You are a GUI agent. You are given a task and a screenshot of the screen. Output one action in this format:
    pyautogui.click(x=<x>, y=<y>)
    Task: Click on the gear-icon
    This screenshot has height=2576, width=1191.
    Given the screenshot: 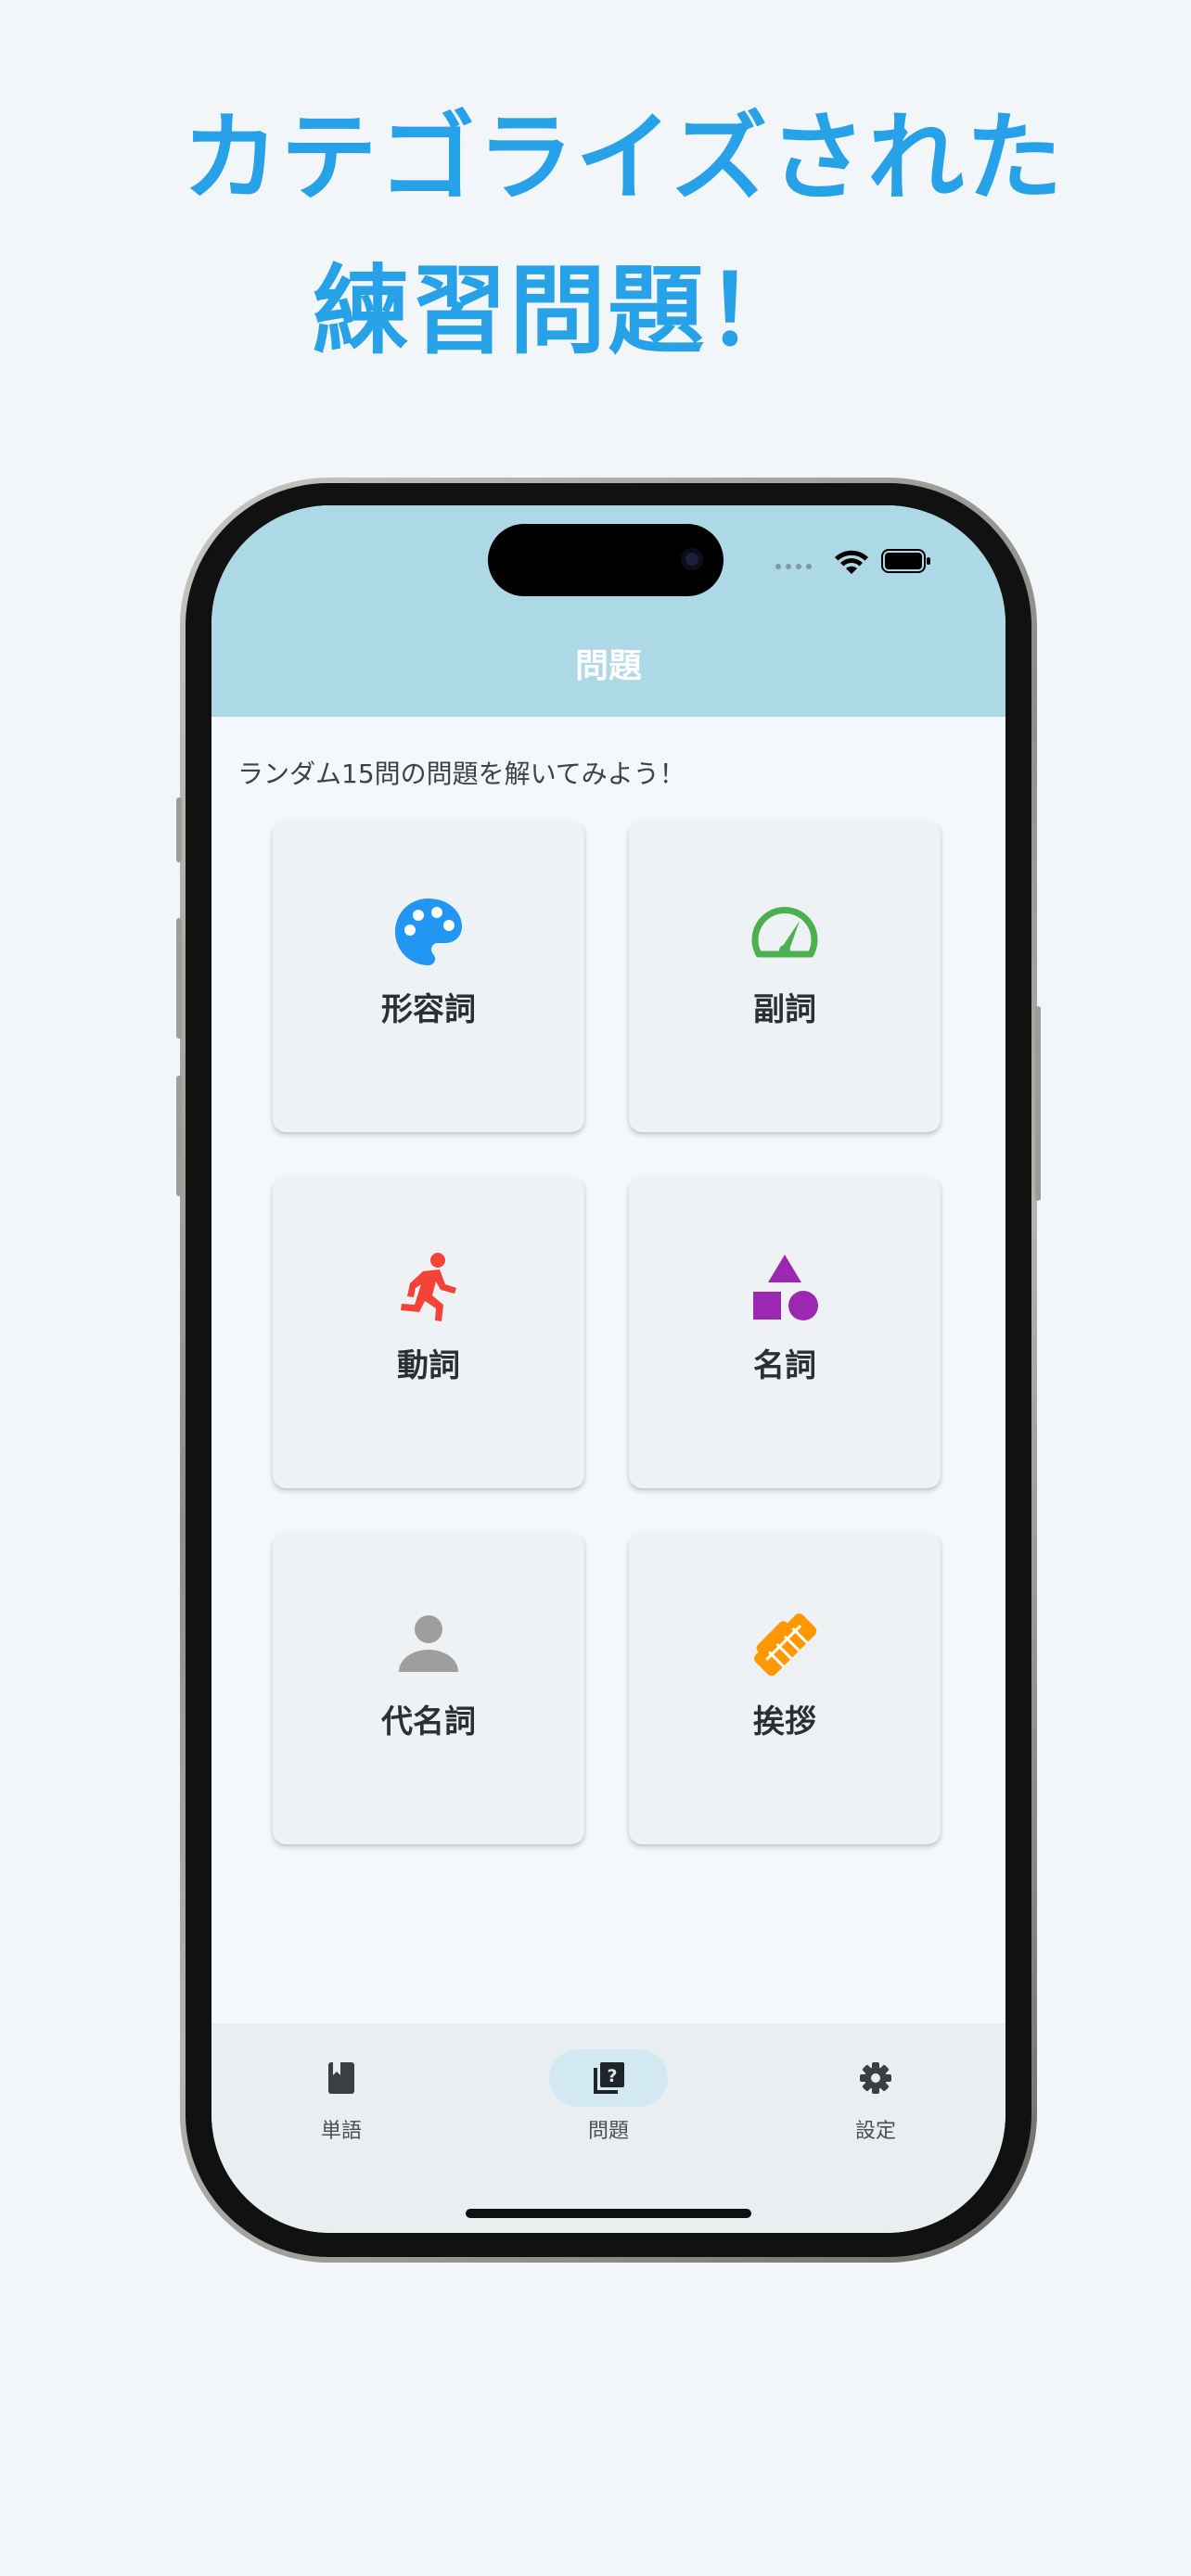 What is the action you would take?
    pyautogui.click(x=875, y=2078)
    